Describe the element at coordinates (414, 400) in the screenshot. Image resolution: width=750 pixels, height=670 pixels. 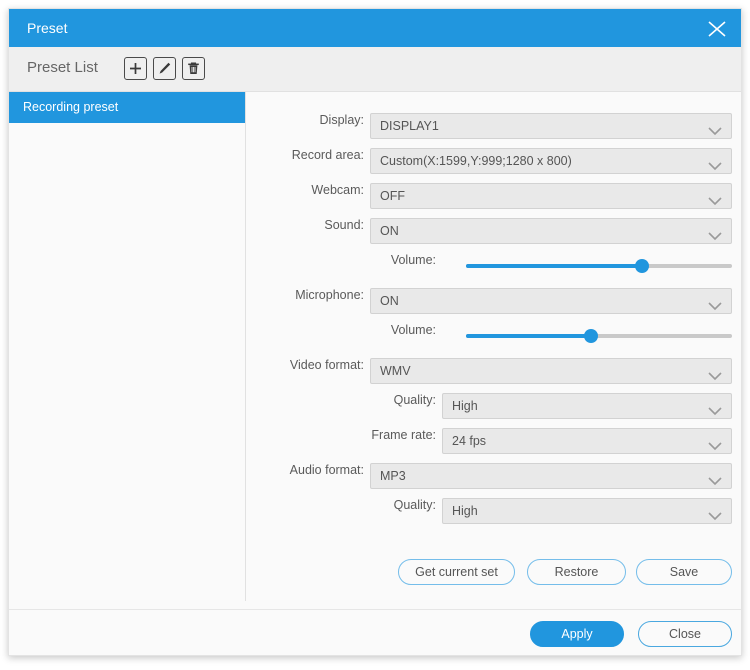
I see `field-label-quality-6: Quality:` at that location.